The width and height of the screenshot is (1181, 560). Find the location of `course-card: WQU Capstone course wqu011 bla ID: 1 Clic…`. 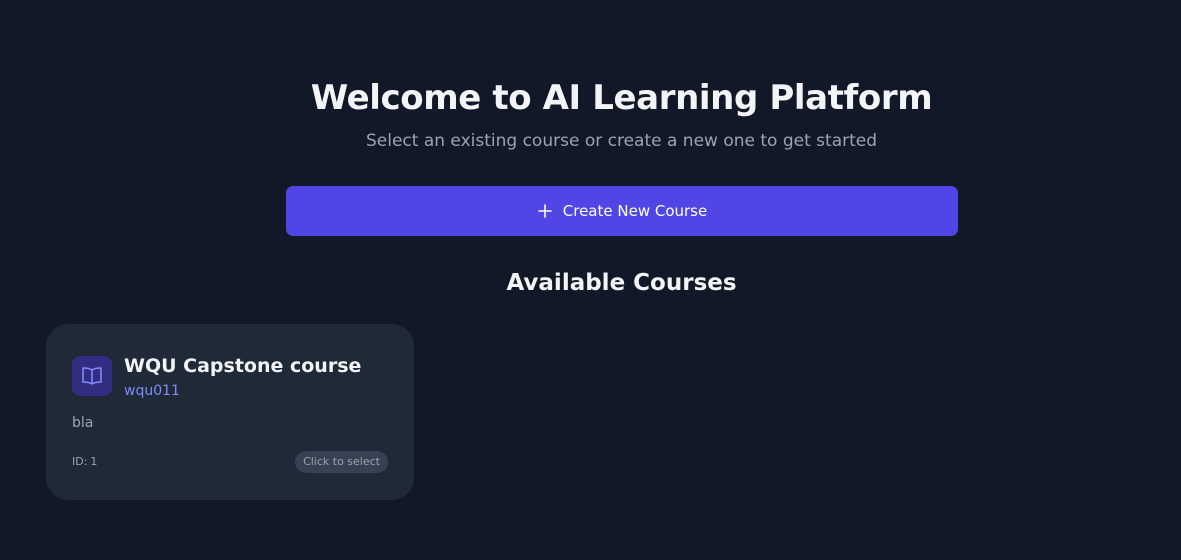

course-card: WQU Capstone course wqu011 bla ID: 1 Clic… is located at coordinates (230, 412).